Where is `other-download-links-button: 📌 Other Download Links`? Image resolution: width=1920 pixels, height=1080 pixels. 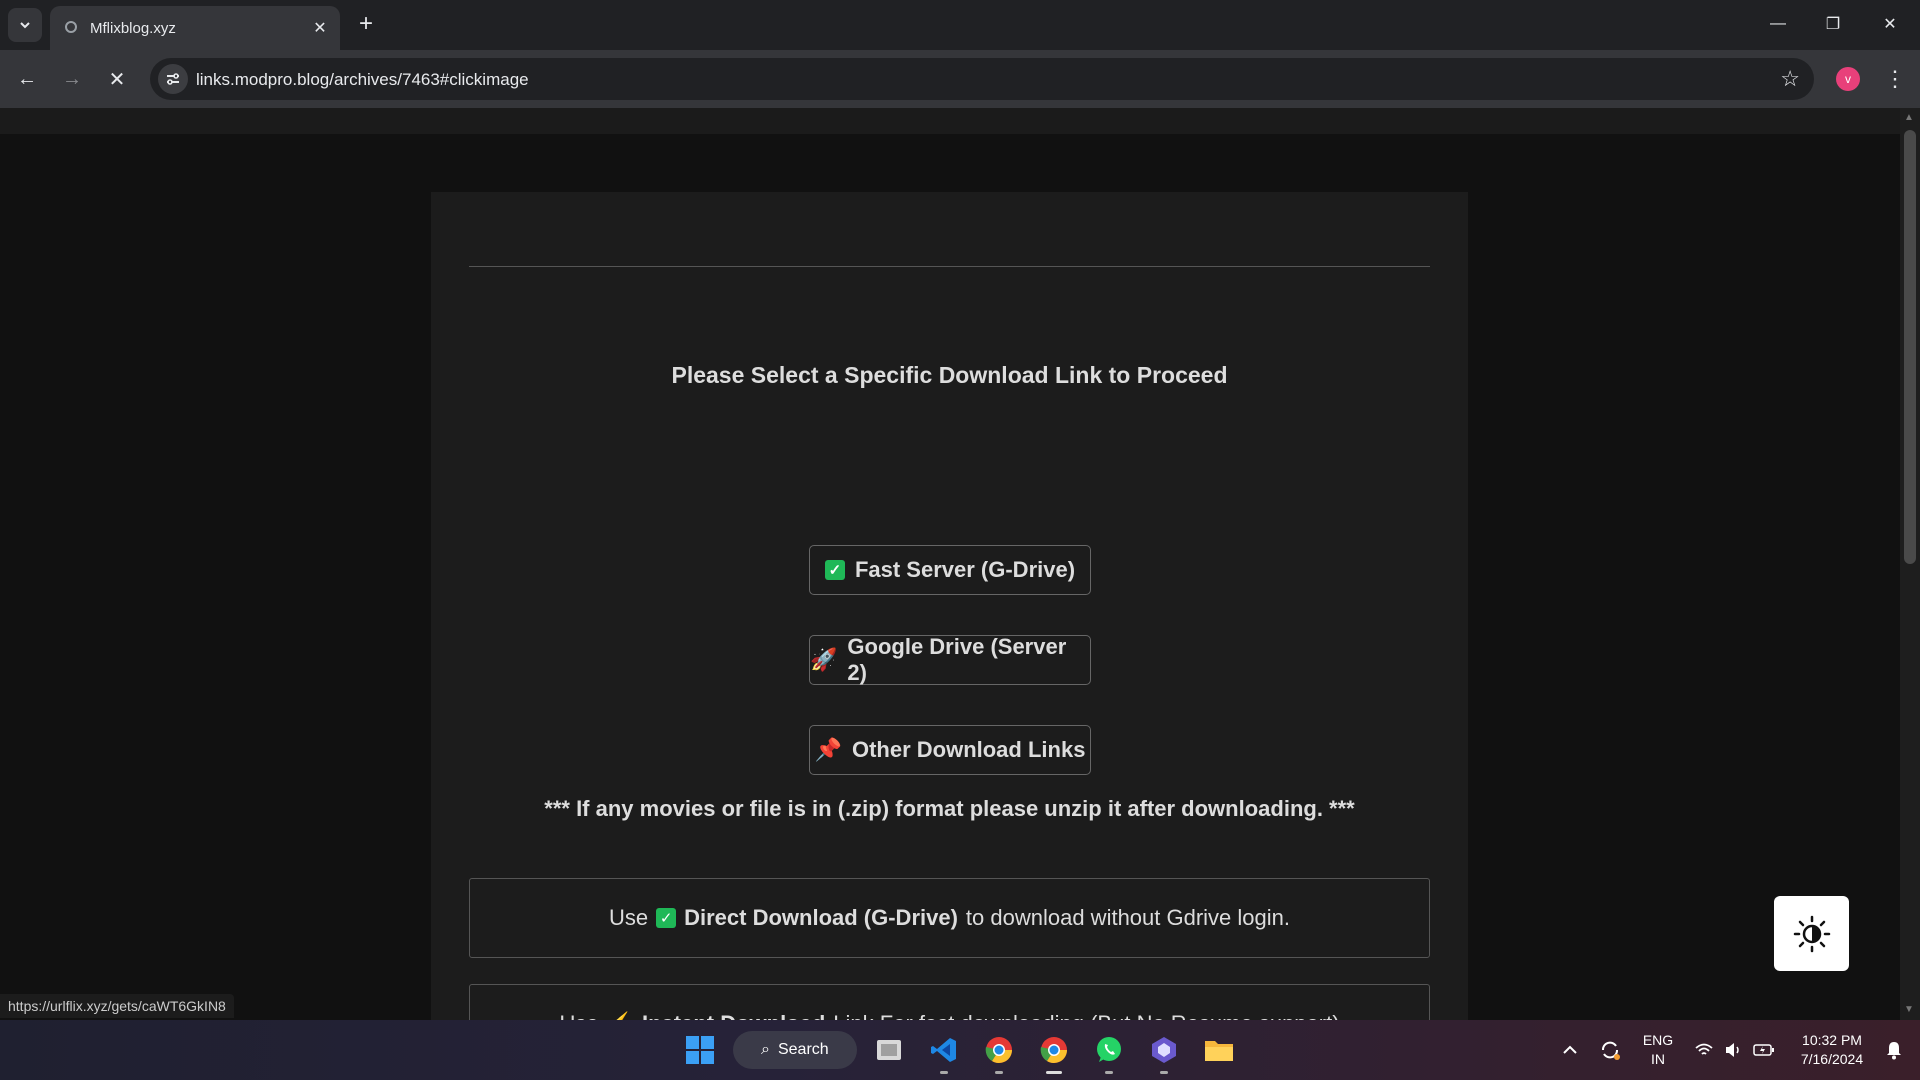 other-download-links-button: 📌 Other Download Links is located at coordinates (950, 750).